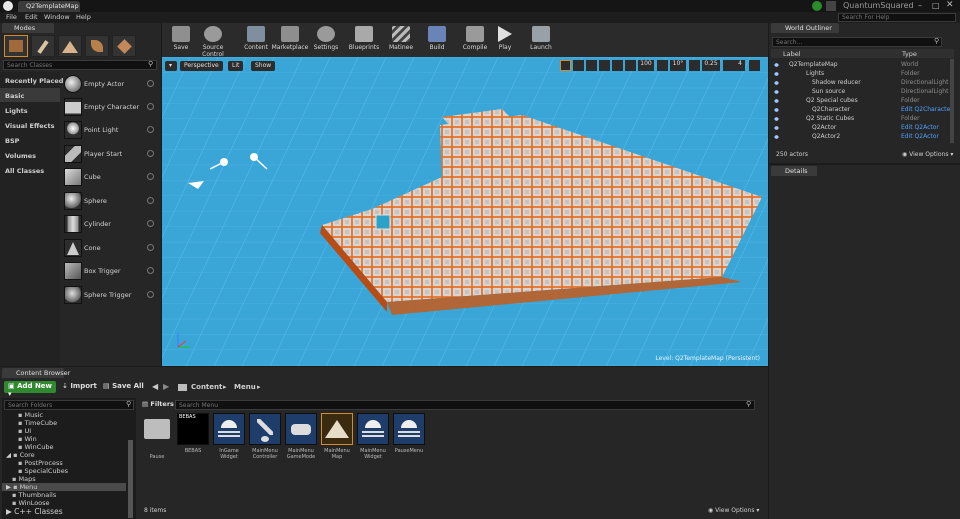  What do you see at coordinates (630, 65) in the screenshot?
I see `grid-snap-icon` at bounding box center [630, 65].